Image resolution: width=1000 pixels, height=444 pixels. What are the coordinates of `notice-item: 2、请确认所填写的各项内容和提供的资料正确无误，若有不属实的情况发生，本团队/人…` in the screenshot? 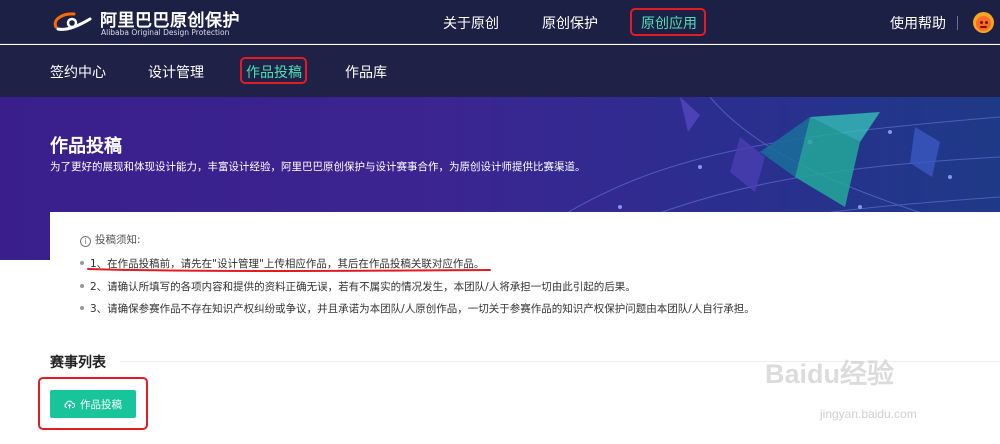 It's located at (358, 286).